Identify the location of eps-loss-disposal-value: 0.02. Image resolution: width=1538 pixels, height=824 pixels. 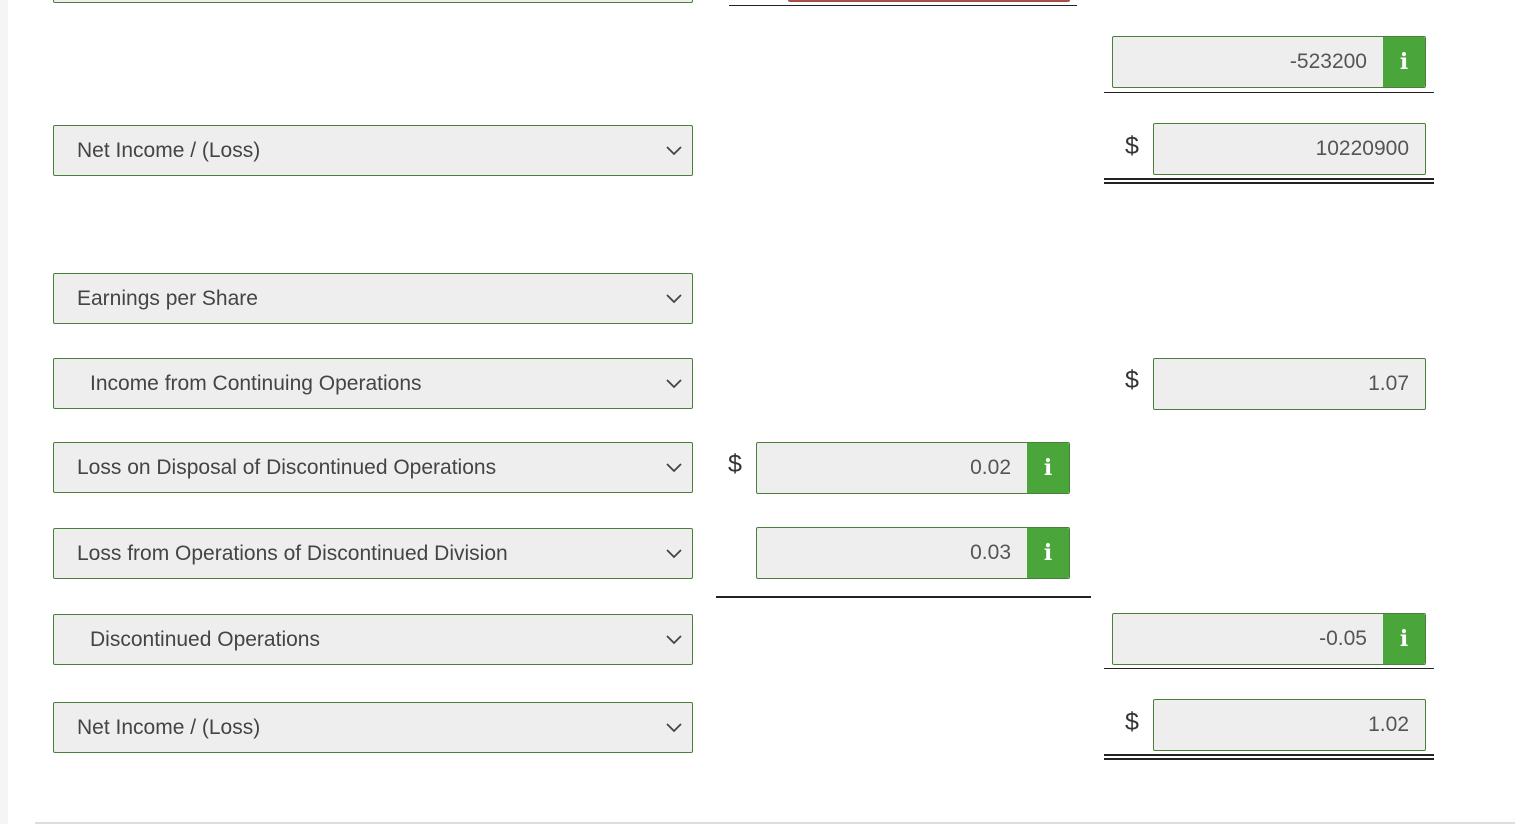
(990, 467).